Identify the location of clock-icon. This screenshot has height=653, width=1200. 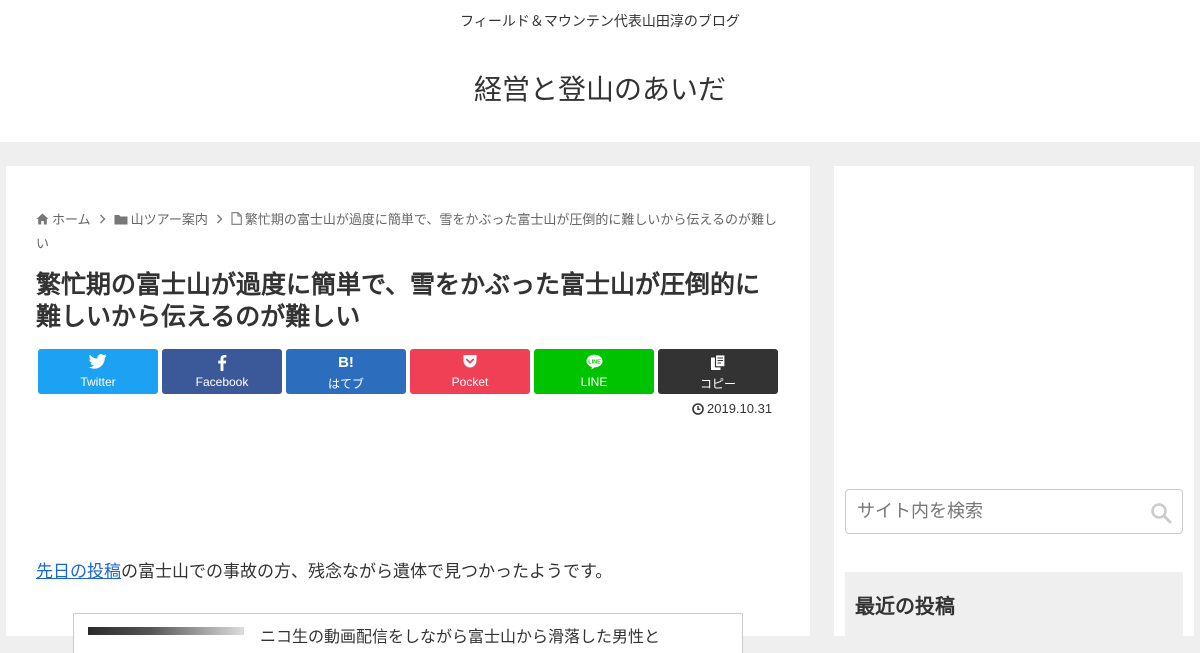
(698, 410).